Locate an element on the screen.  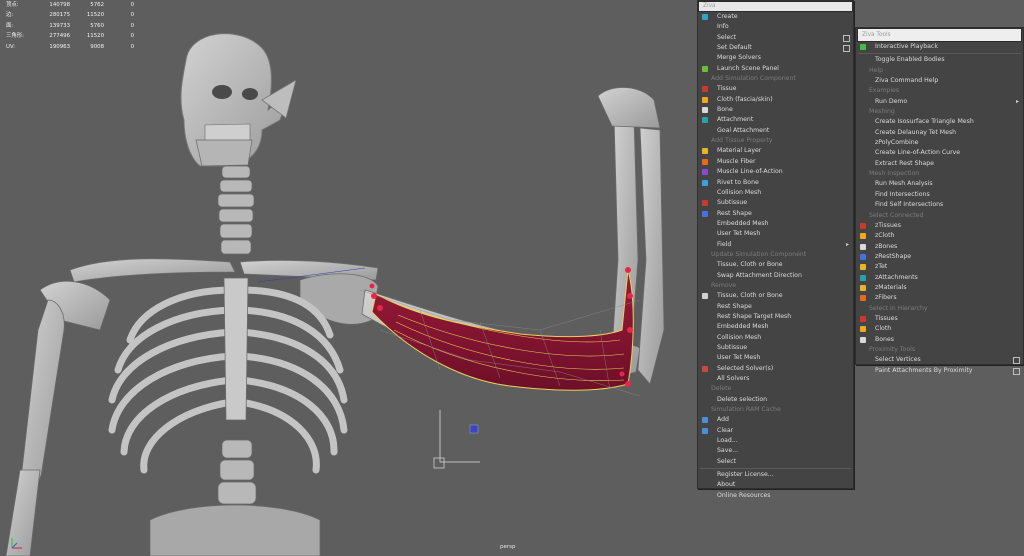
ziva-tools-item-find-intersections: Find Intersections is located at coordinates (939, 195).